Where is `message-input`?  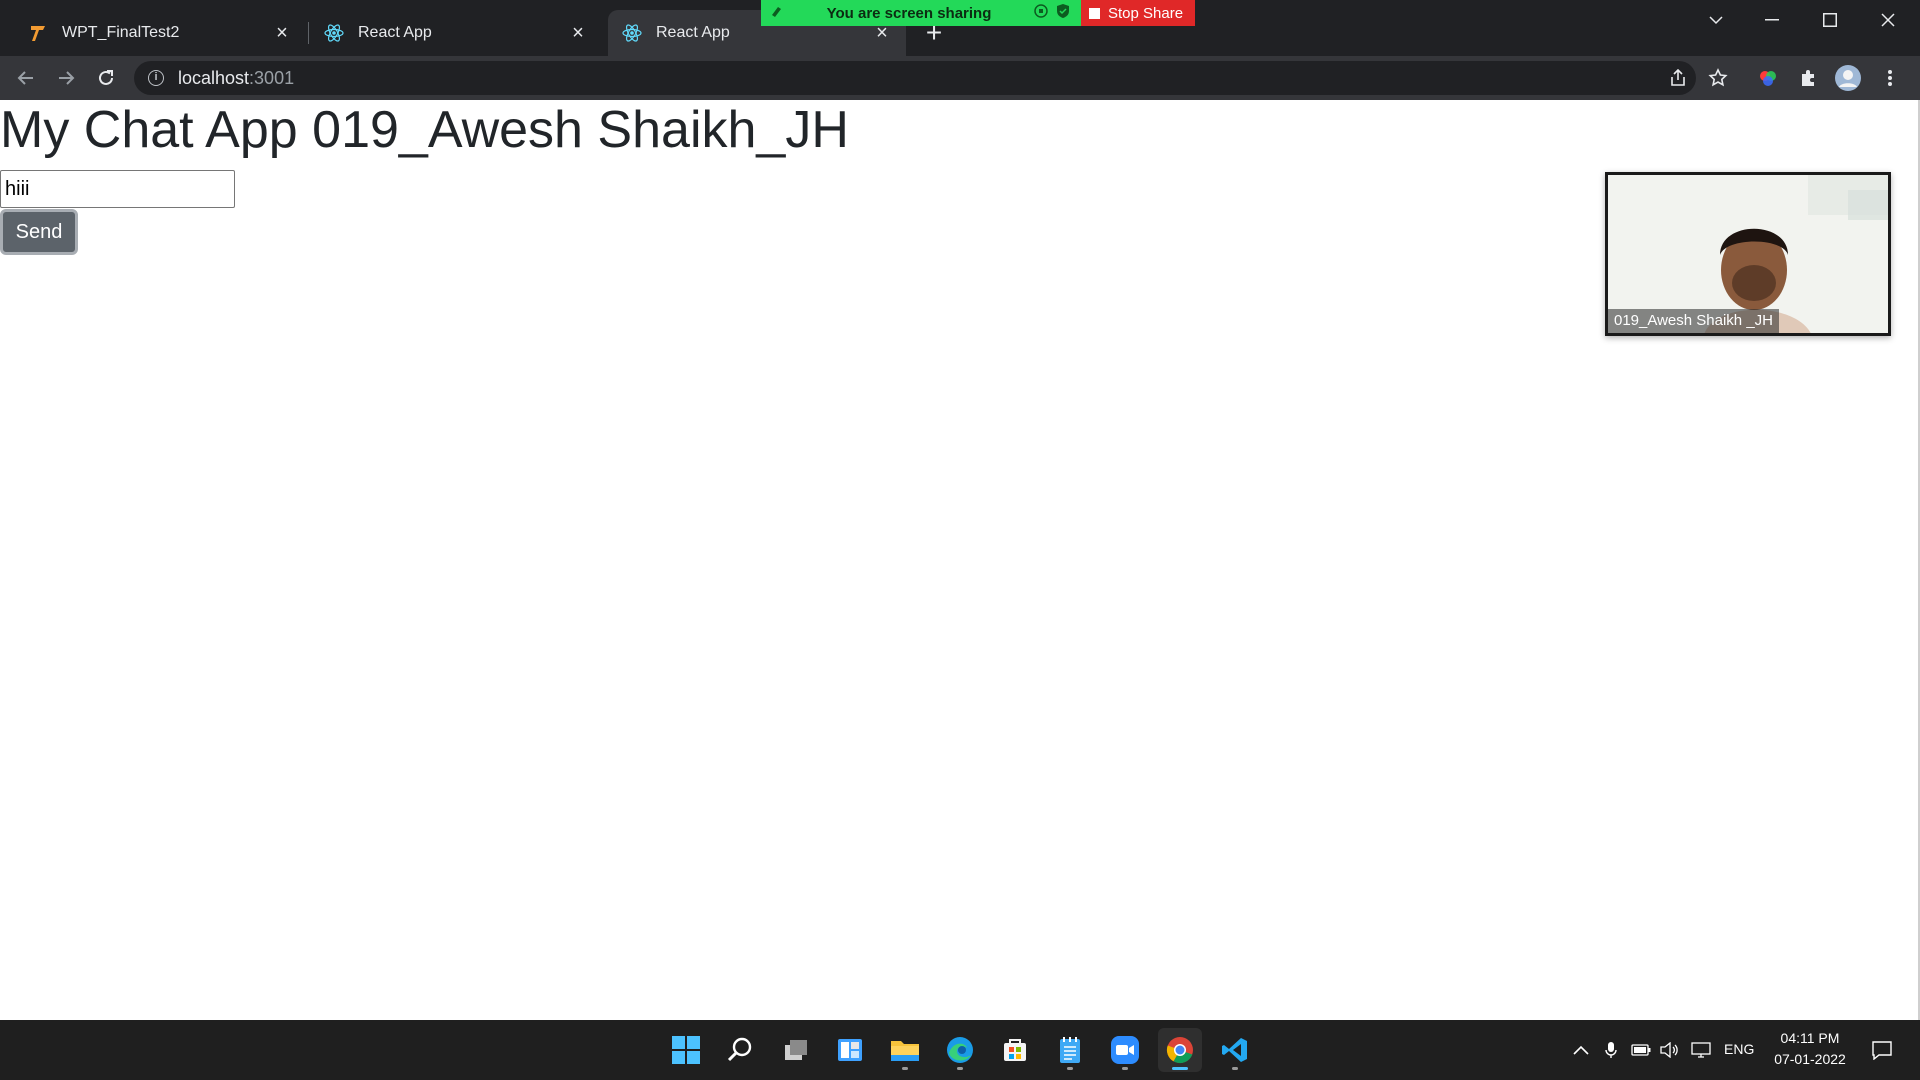
message-input is located at coordinates (117, 189).